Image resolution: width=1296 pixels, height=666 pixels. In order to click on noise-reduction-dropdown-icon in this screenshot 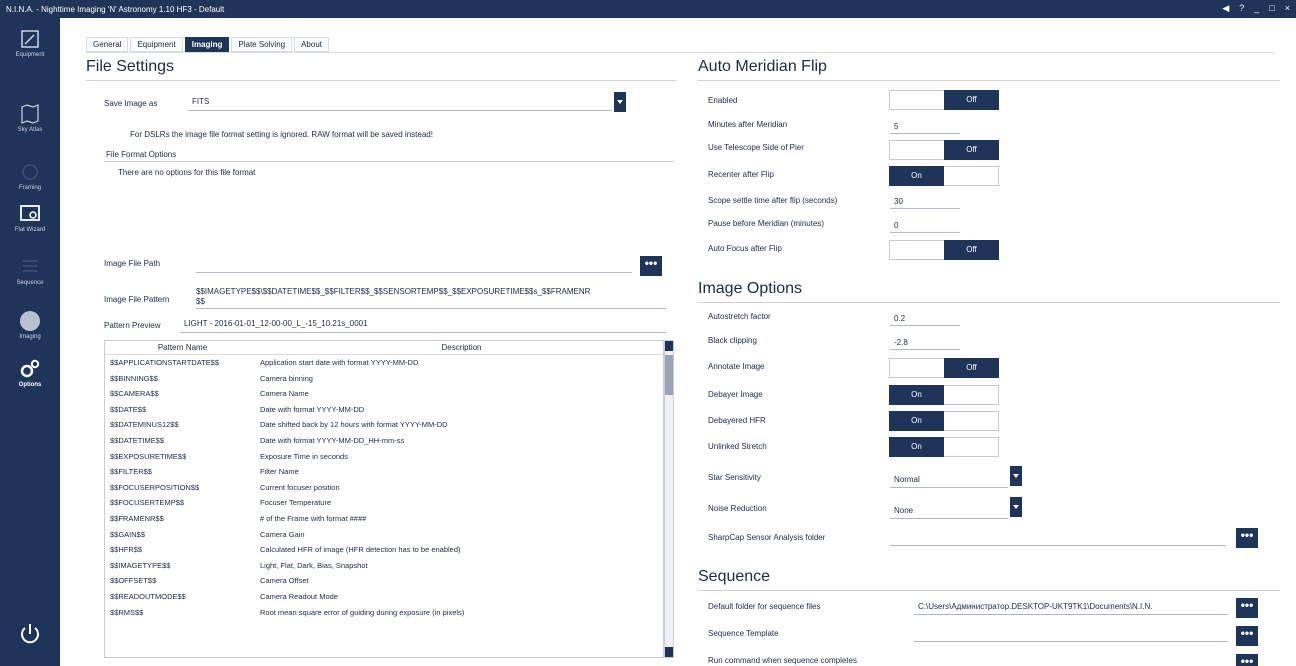, I will do `click(1016, 507)`.